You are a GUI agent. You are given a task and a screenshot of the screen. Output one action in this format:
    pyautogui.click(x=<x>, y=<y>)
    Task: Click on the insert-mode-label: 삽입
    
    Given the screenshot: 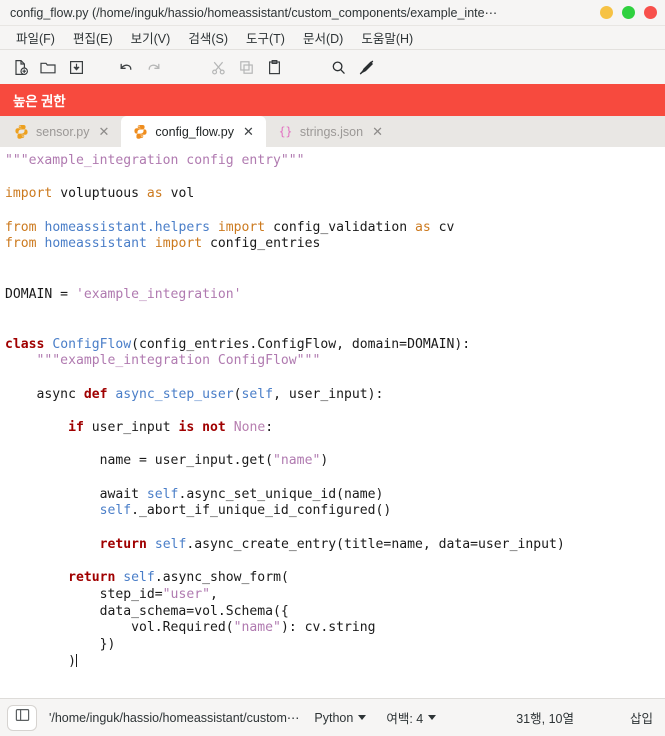 What is the action you would take?
    pyautogui.click(x=641, y=719)
    